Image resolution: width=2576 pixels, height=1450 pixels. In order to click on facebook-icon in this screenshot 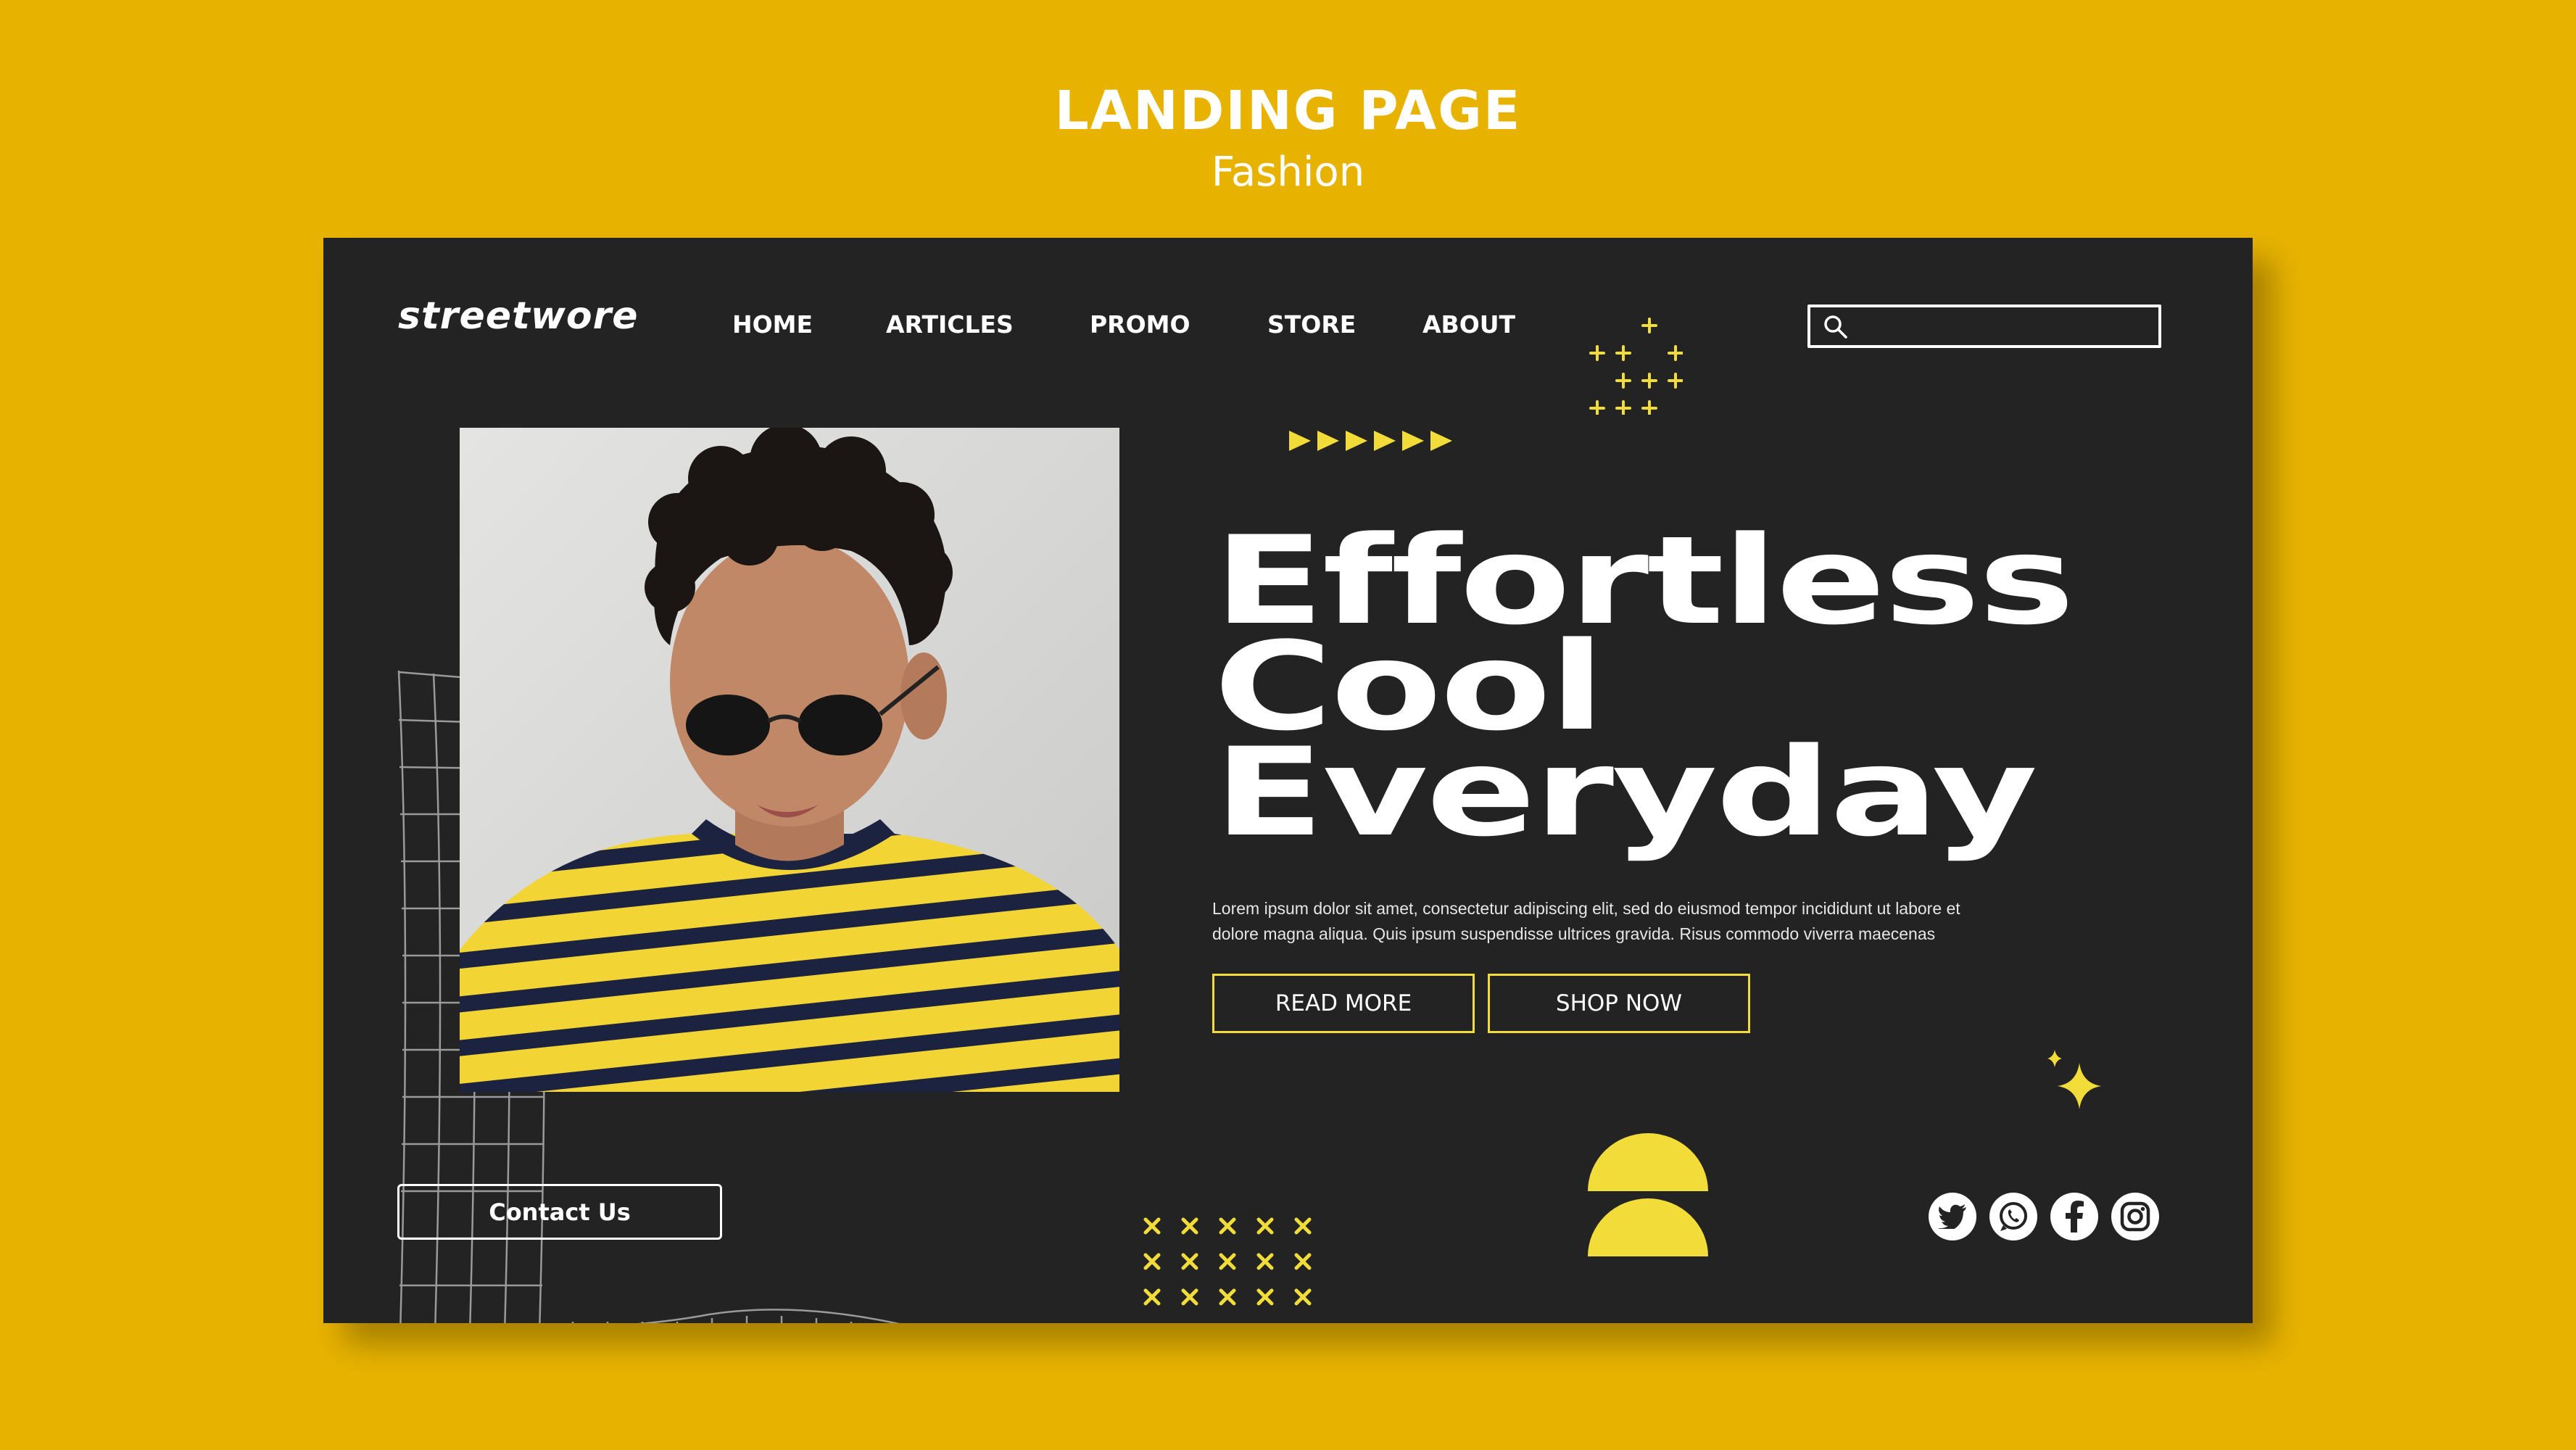, I will do `click(2074, 1217)`.